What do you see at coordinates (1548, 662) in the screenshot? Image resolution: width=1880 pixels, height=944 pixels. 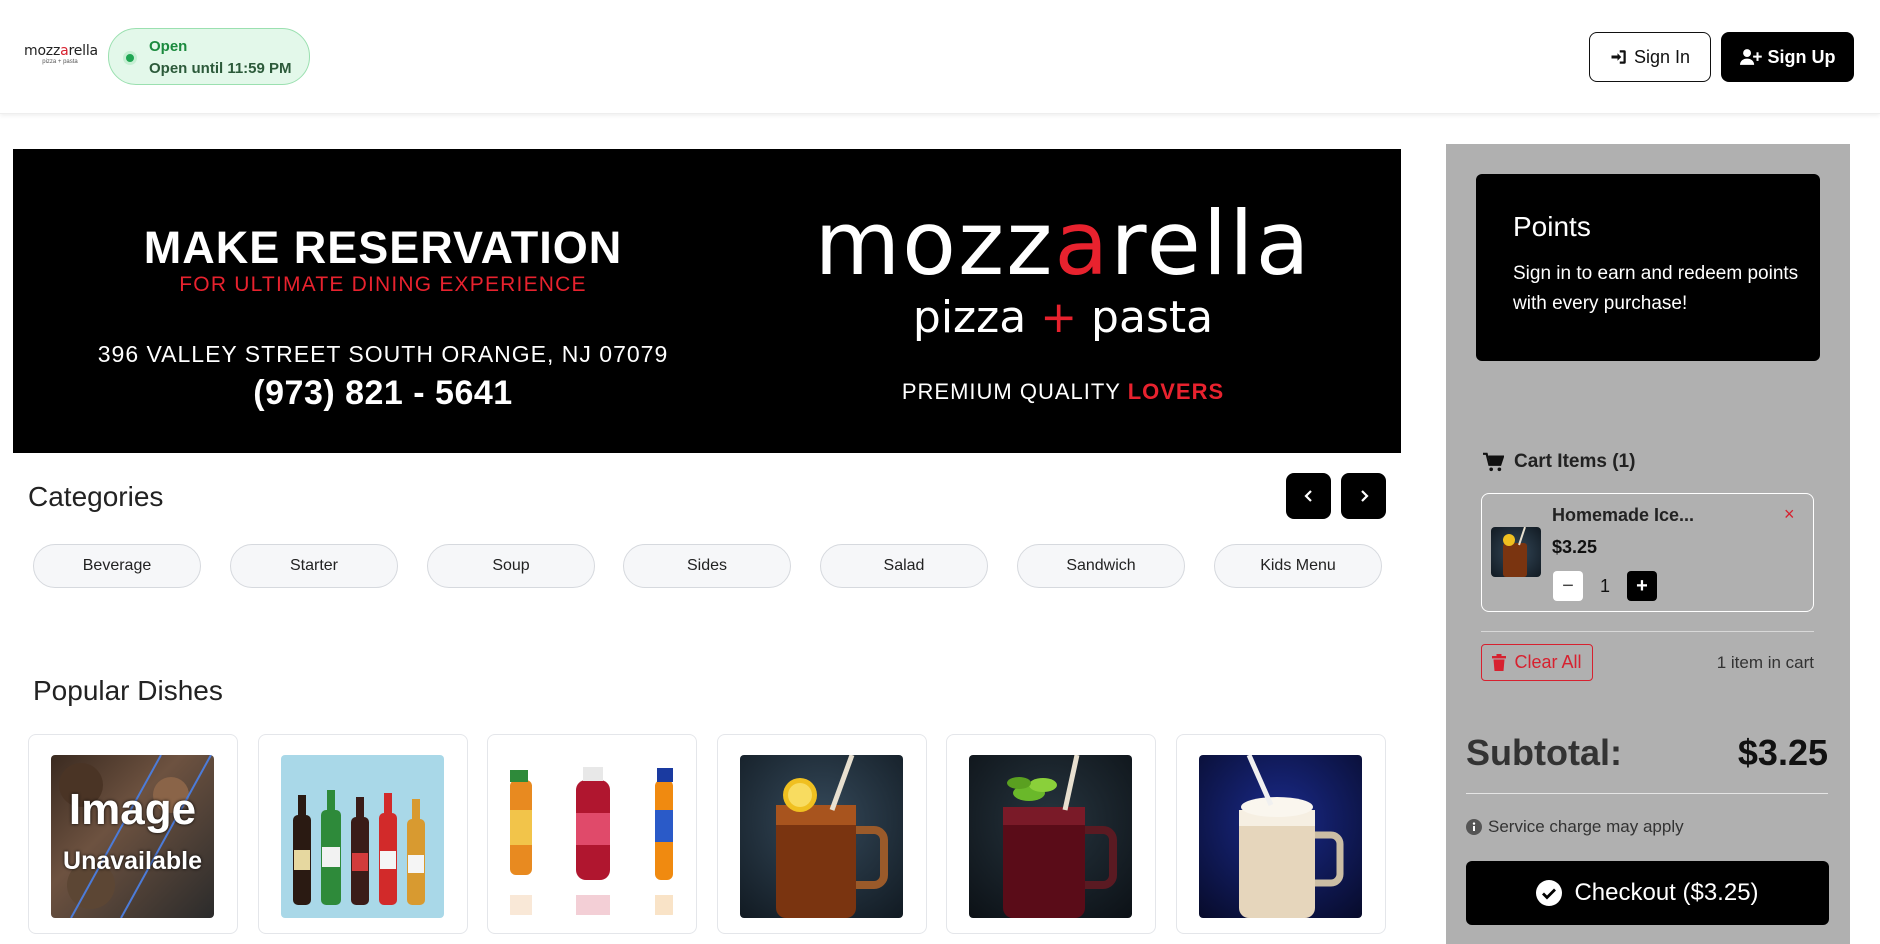 I see `clear-all-label: Clear All` at bounding box center [1548, 662].